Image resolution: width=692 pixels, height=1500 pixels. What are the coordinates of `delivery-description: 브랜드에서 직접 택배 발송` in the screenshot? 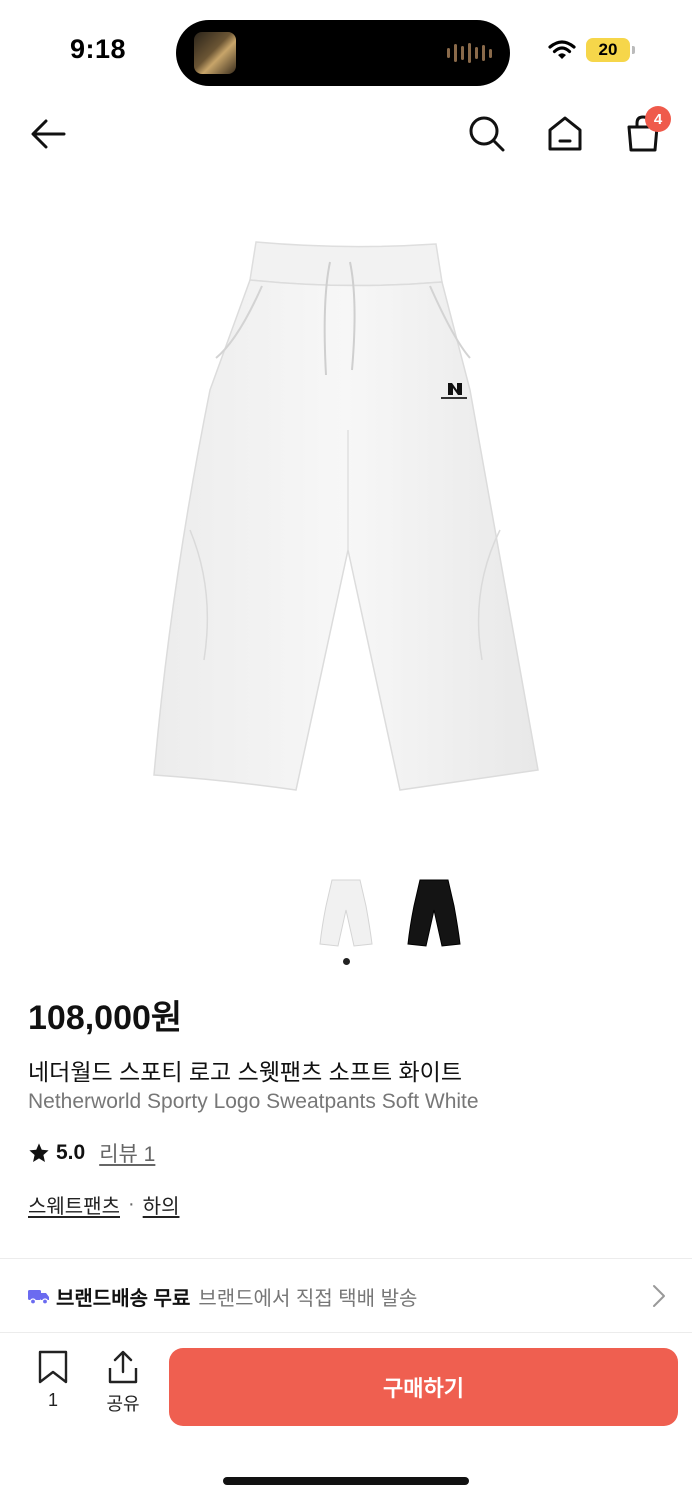 It's located at (308, 1298).